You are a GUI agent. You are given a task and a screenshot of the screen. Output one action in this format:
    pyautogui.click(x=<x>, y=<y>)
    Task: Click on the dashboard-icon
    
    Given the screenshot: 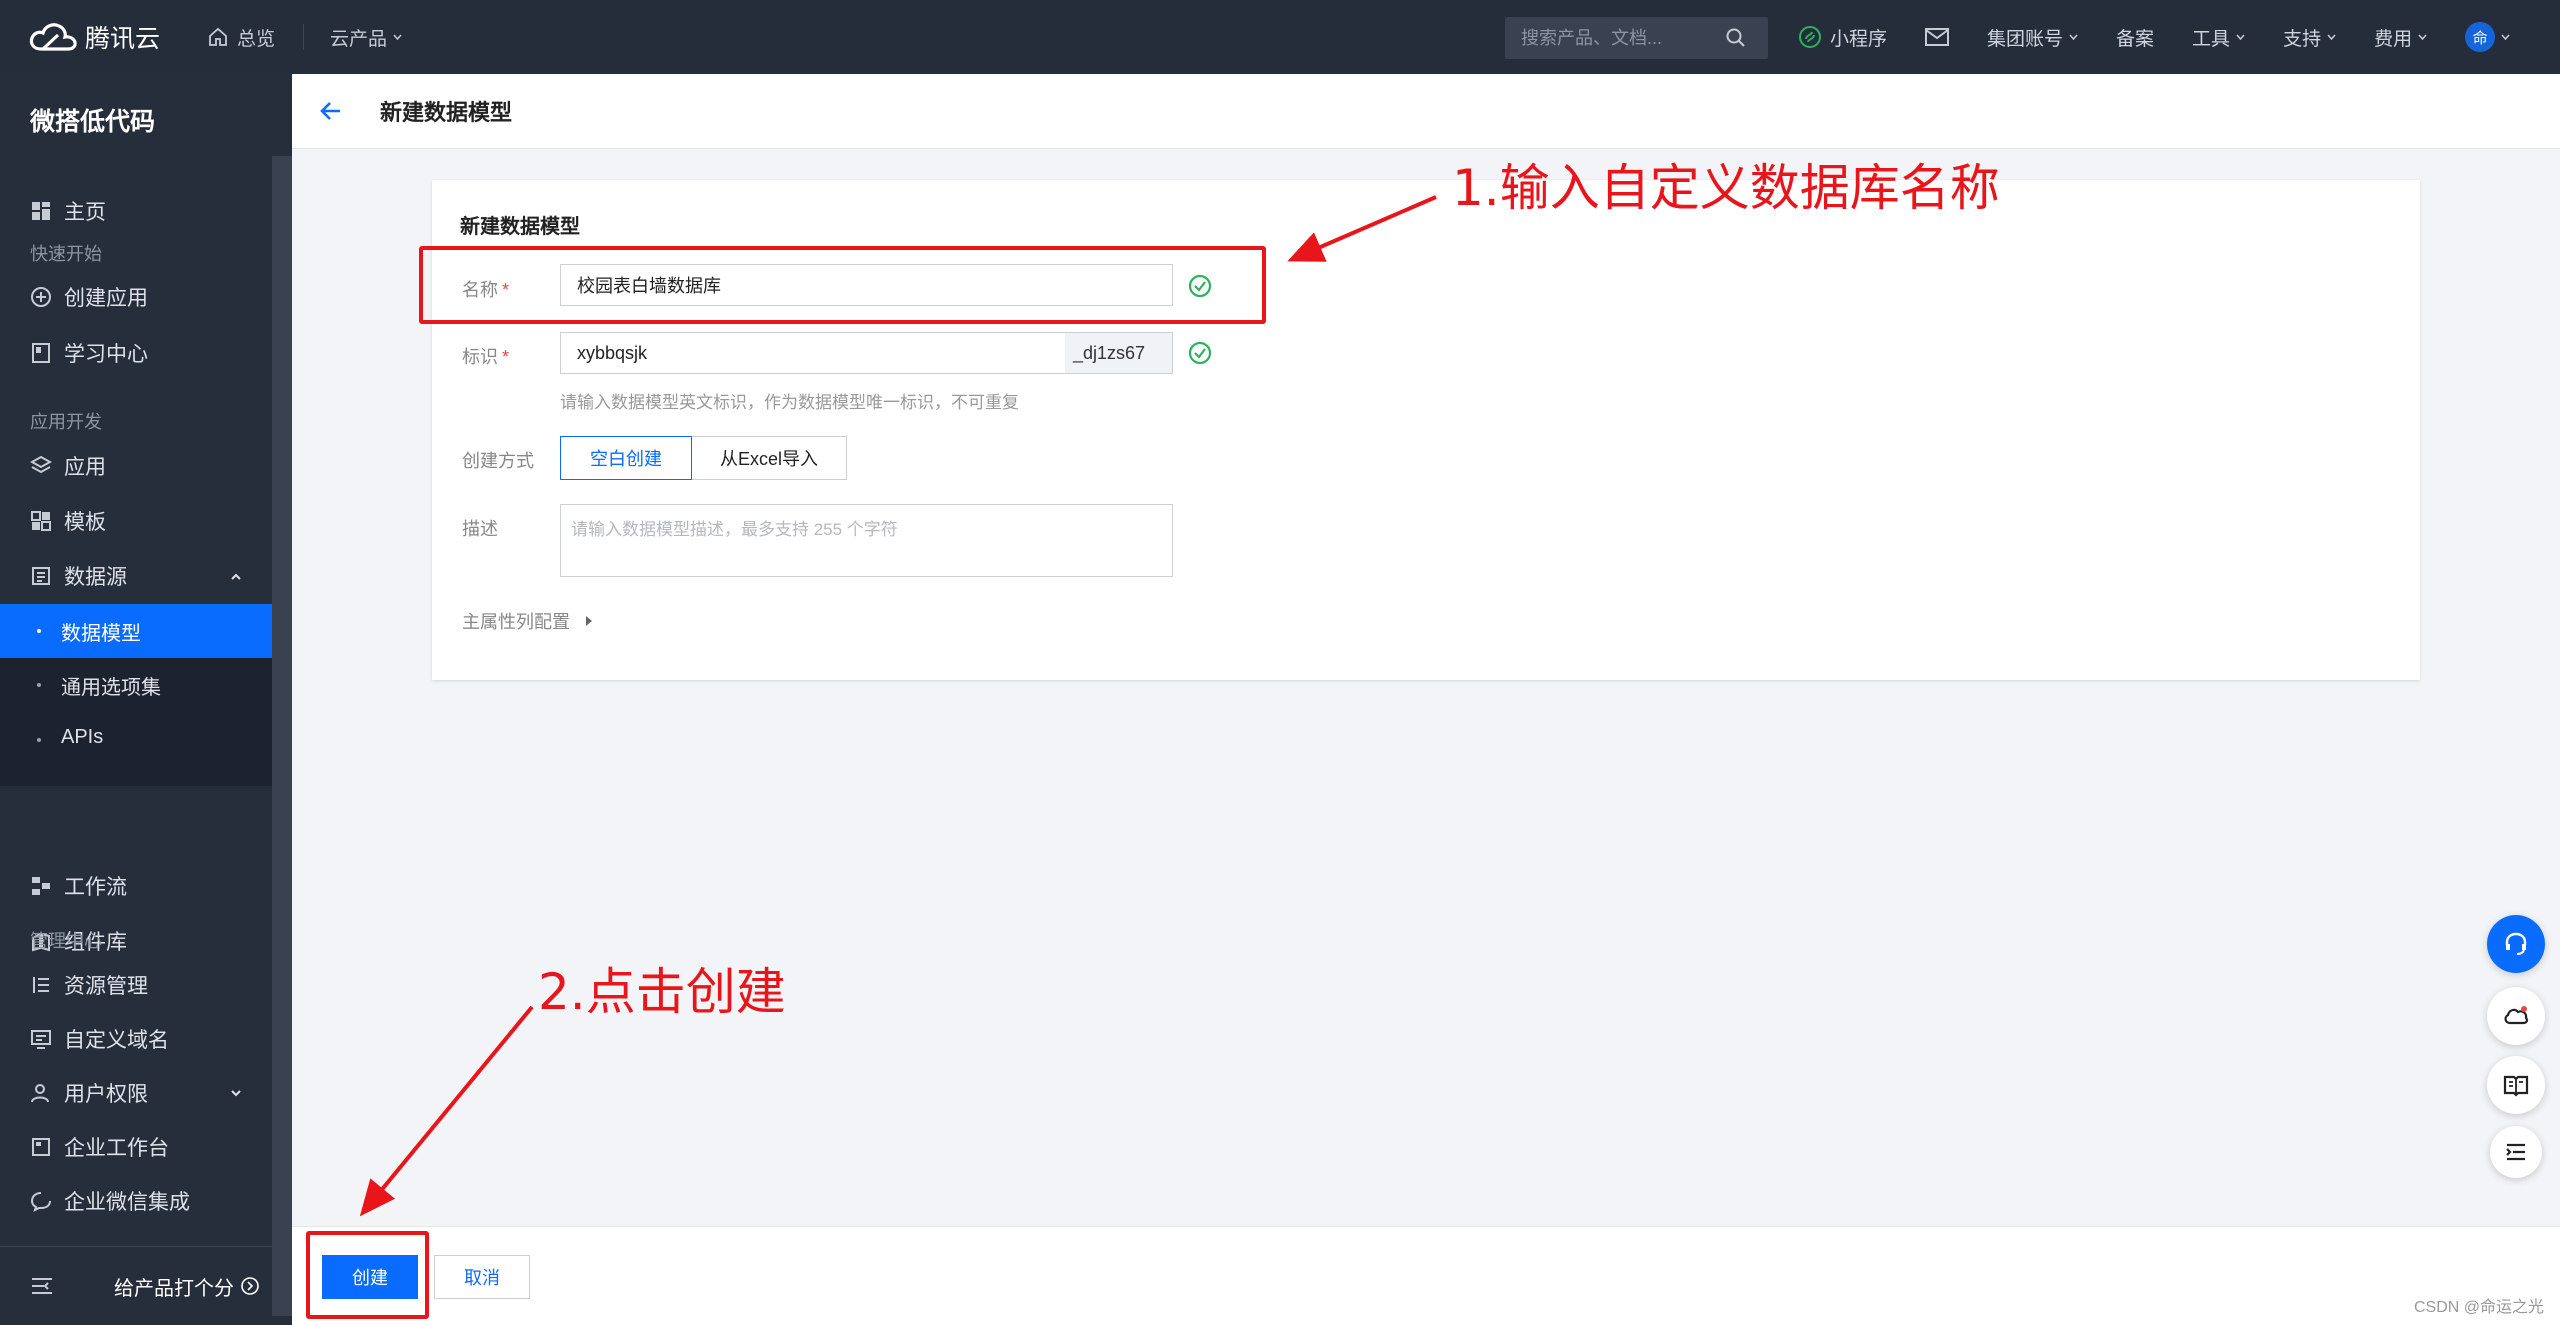 What is the action you would take?
    pyautogui.click(x=41, y=211)
    